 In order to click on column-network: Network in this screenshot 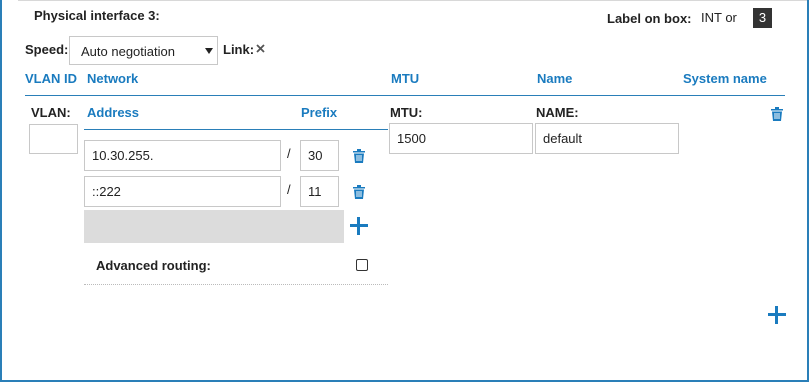, I will do `click(113, 78)`.